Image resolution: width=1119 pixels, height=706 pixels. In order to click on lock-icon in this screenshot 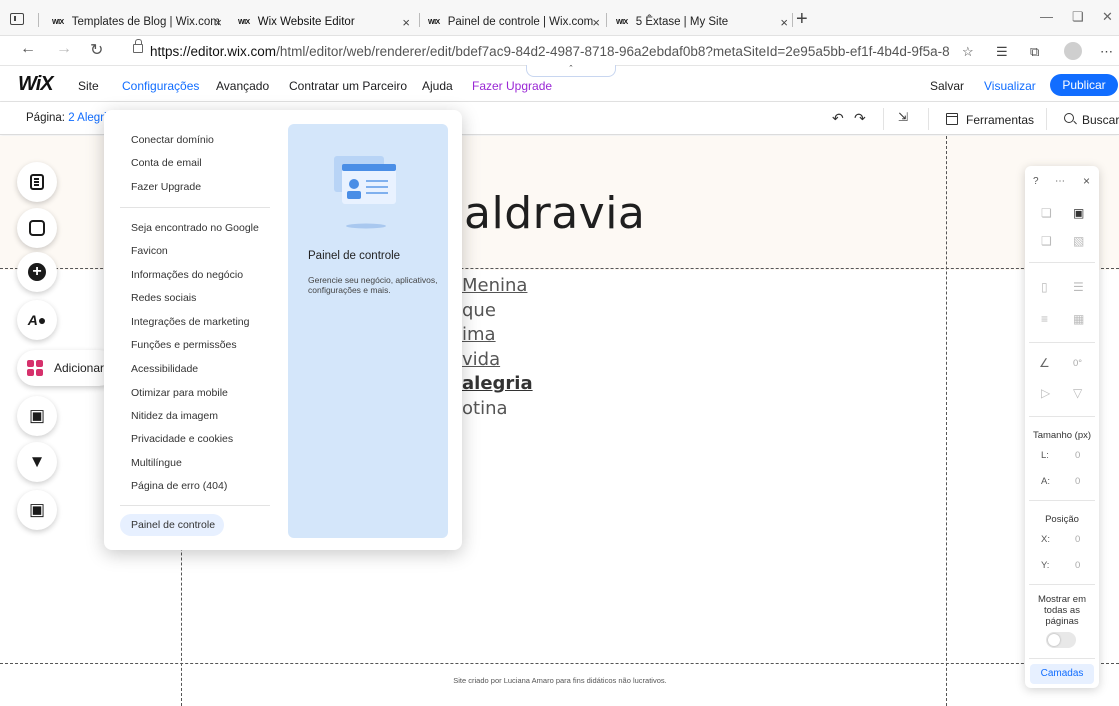, I will do `click(138, 46)`.